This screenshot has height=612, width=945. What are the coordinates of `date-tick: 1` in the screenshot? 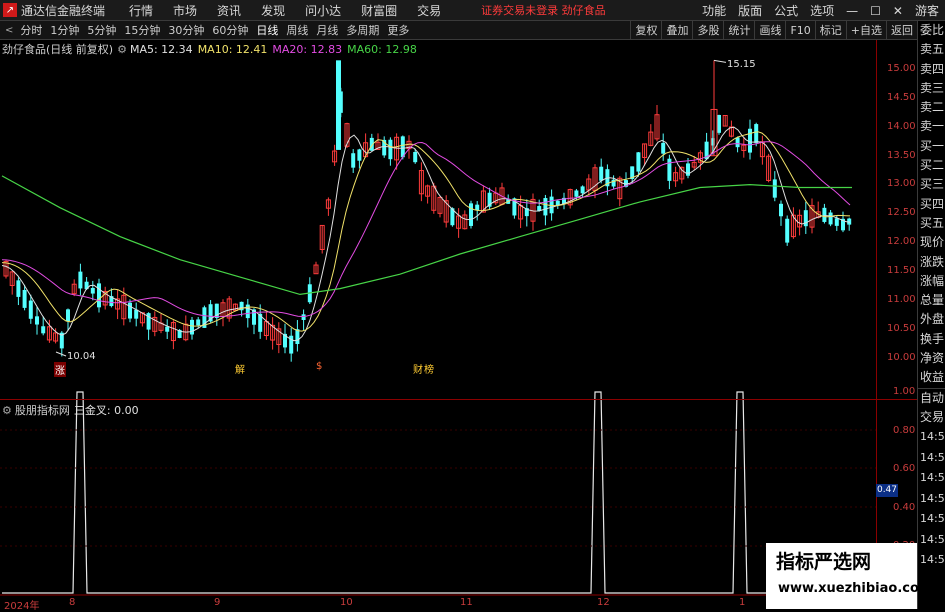 It's located at (742, 602).